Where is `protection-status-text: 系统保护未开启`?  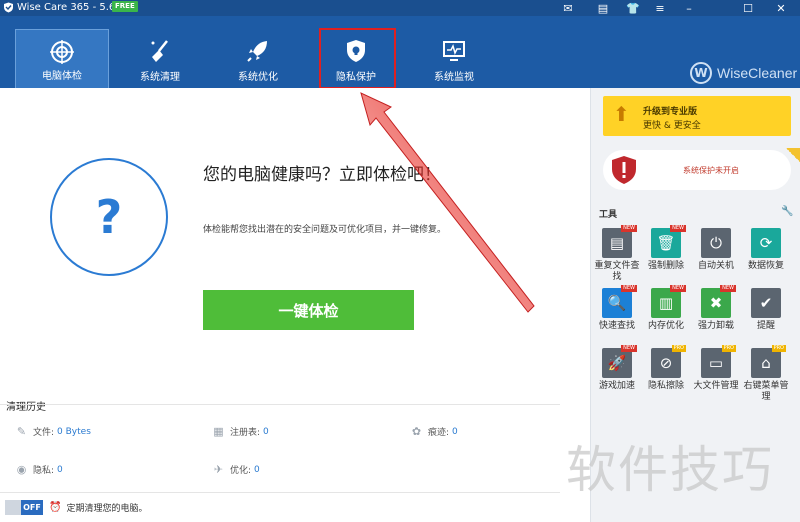
protection-status-text: 系统保护未开启 is located at coordinates (711, 170).